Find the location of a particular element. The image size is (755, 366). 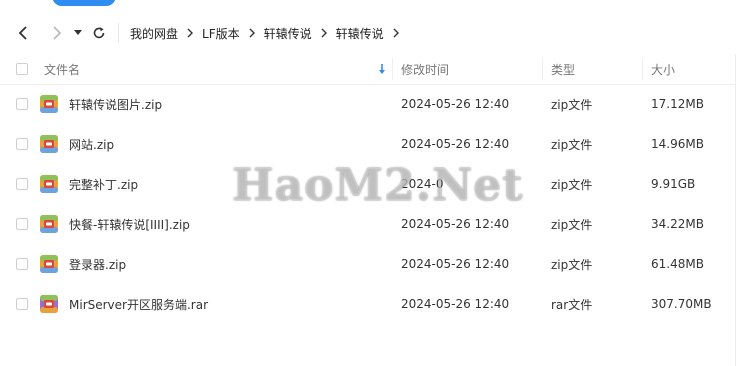

breadcrumb-item: LF版本 is located at coordinates (221, 33).